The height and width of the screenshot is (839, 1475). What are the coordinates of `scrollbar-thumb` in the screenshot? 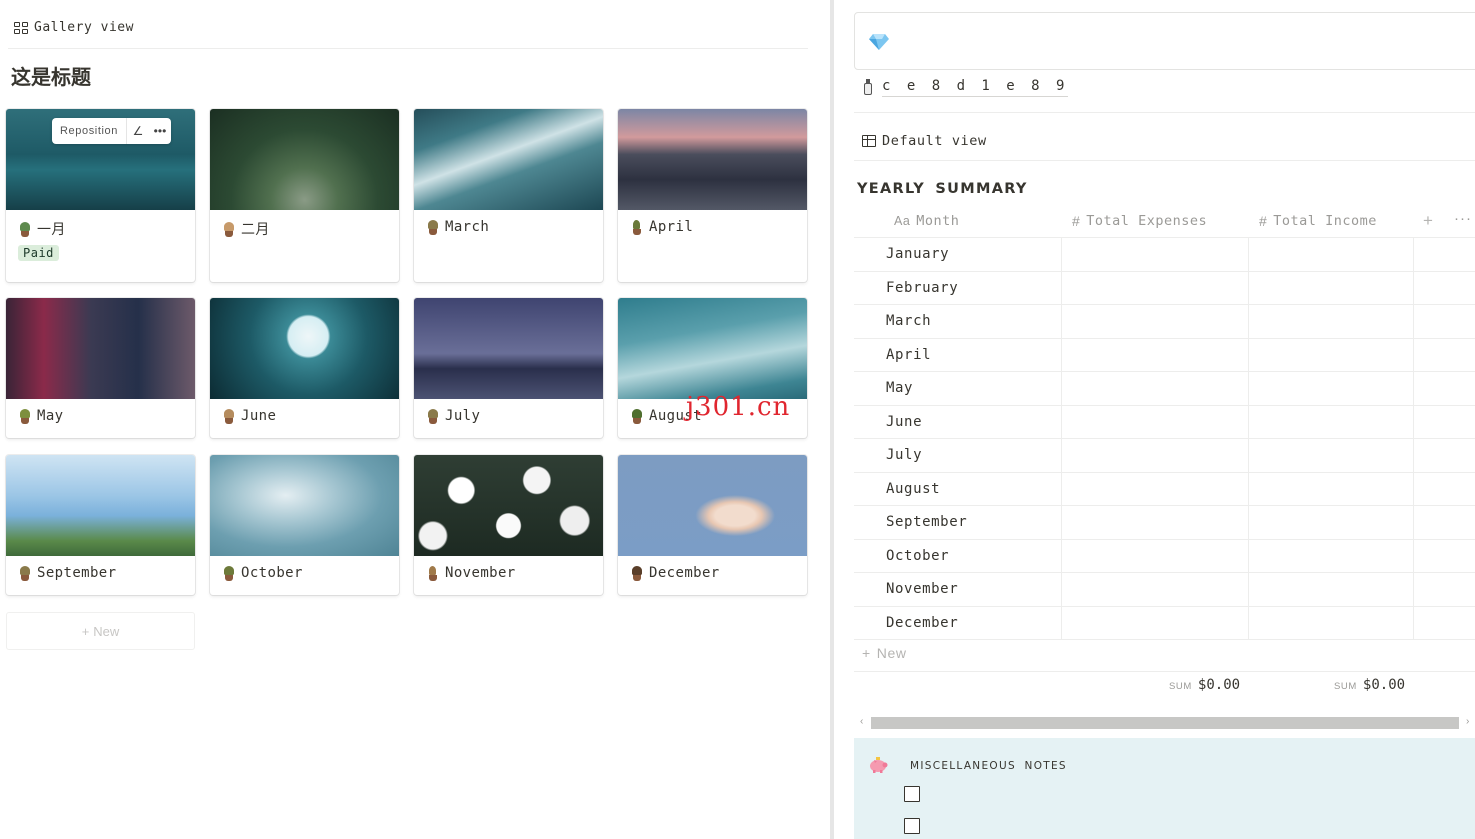 It's located at (1165, 723).